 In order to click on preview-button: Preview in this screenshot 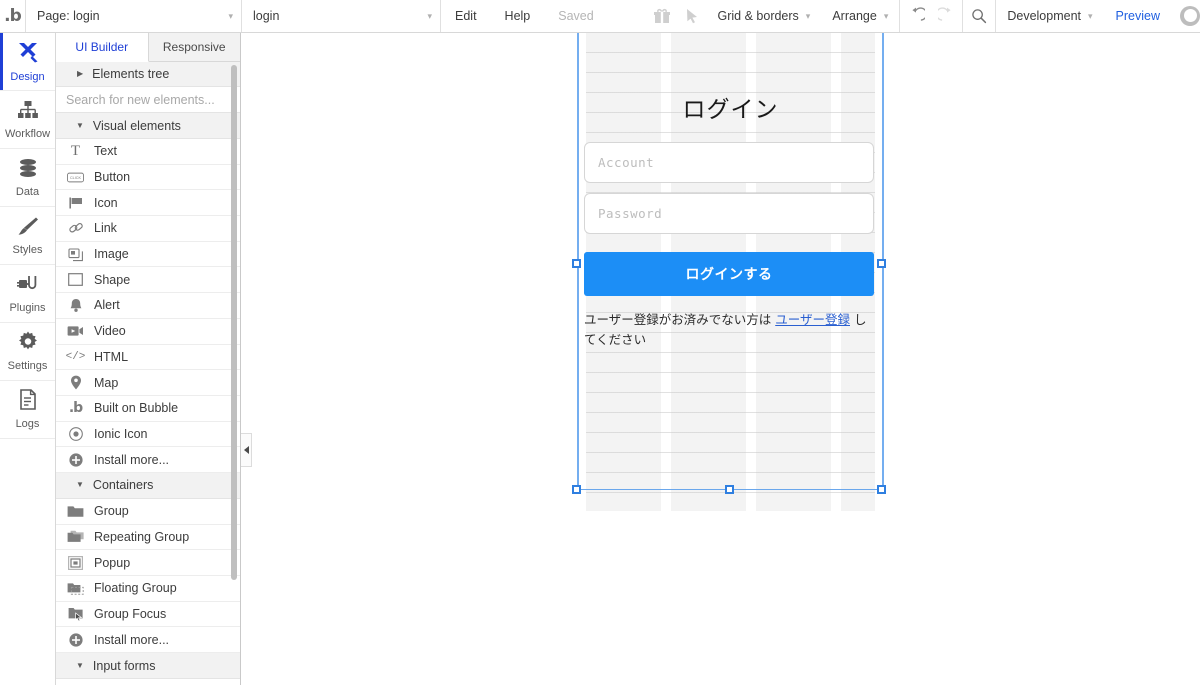, I will do `click(1138, 16)`.